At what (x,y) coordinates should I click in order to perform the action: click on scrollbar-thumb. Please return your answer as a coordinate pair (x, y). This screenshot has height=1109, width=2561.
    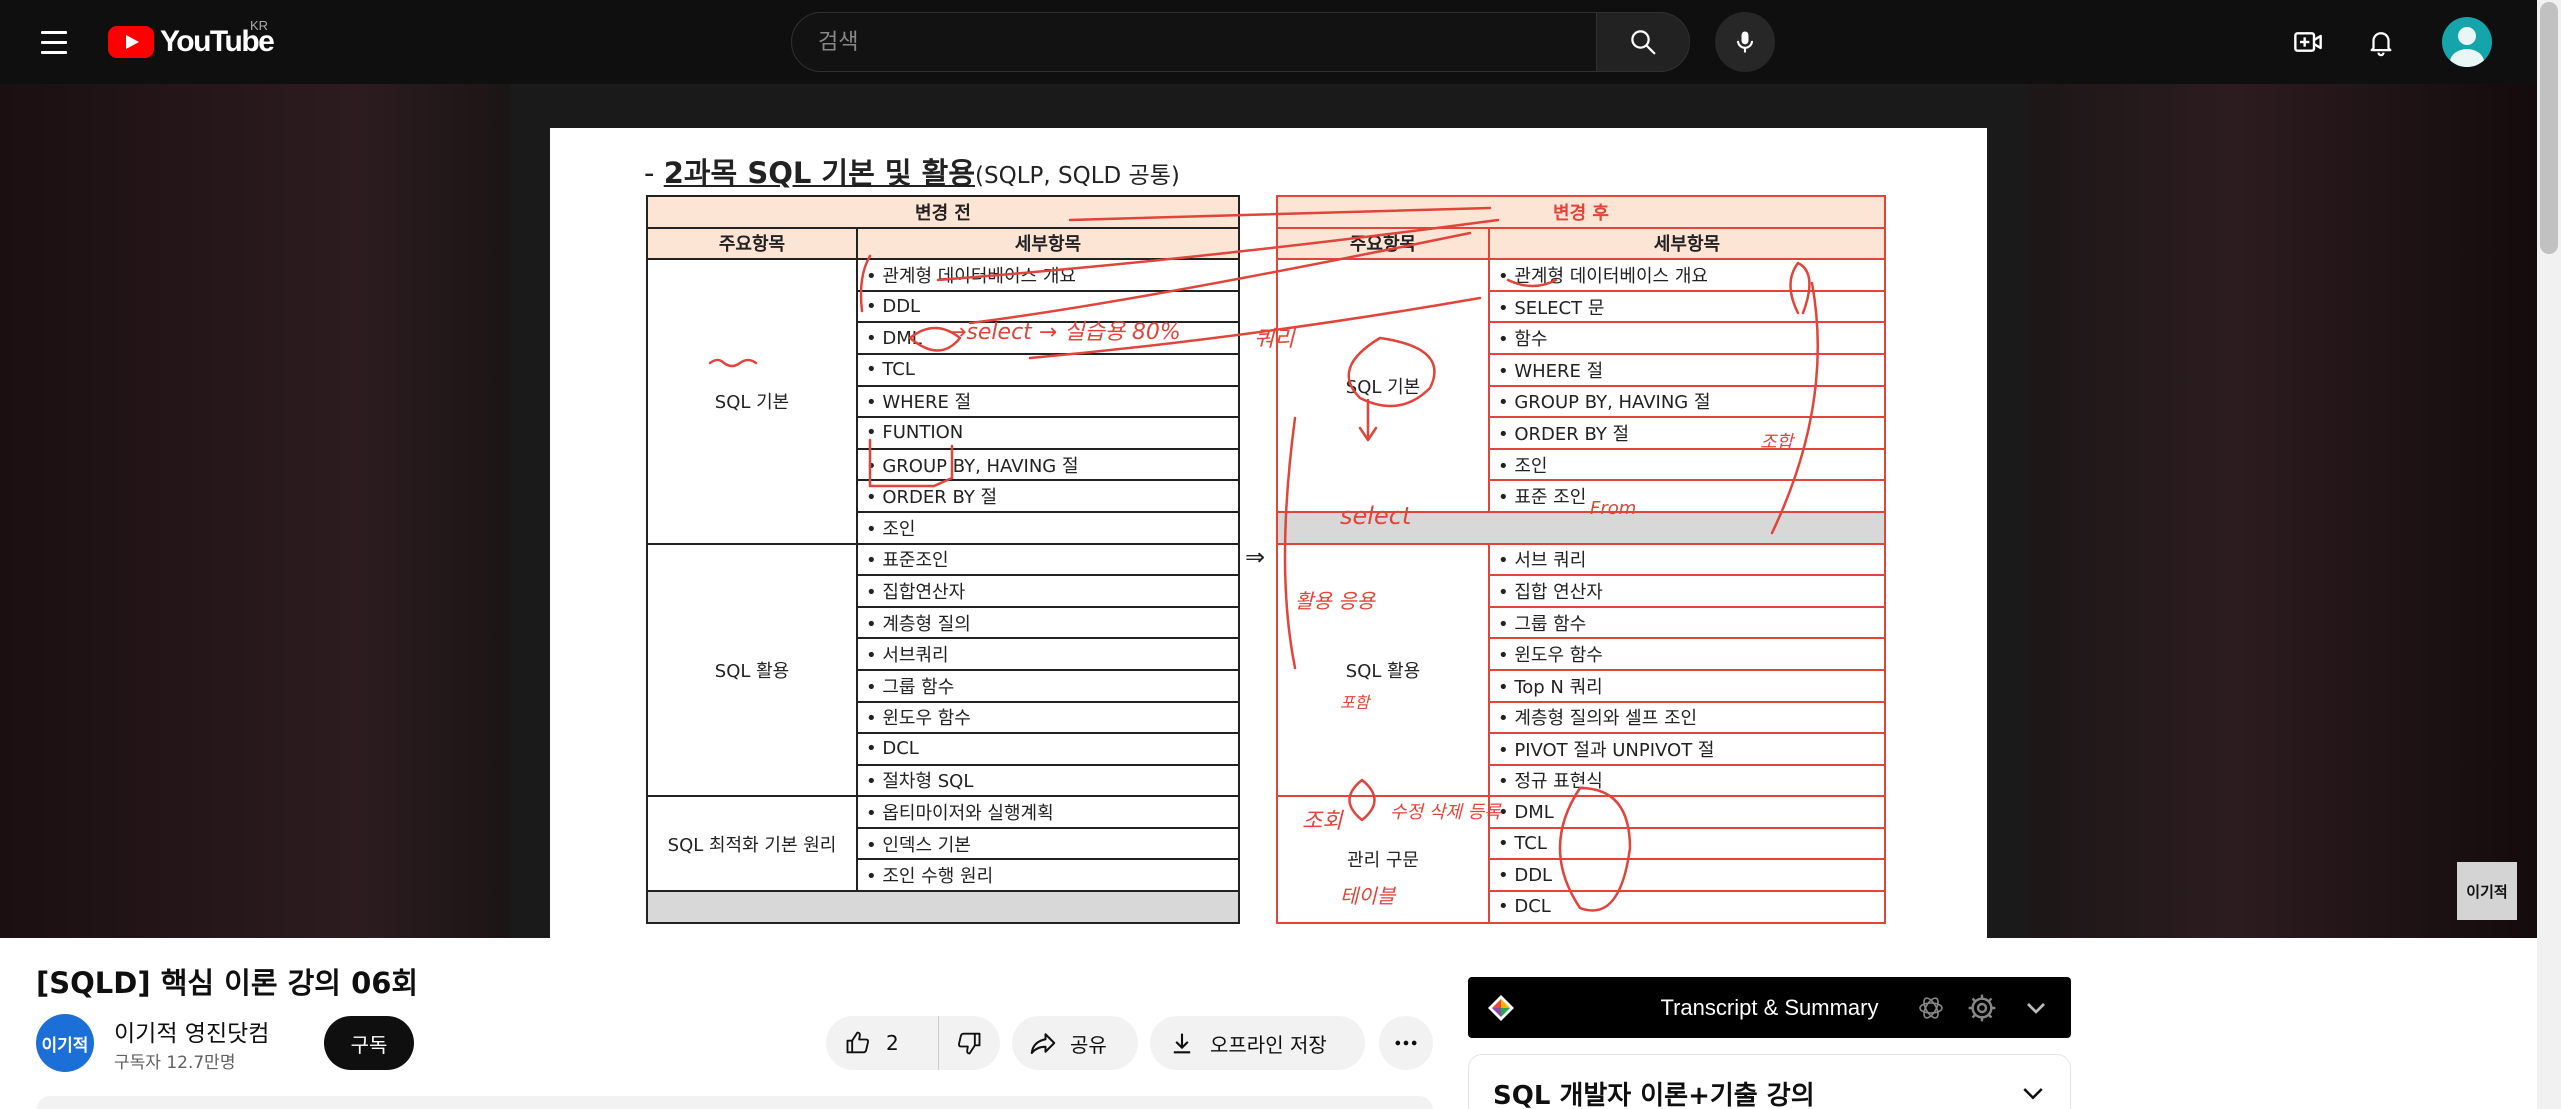
    Looking at the image, I should click on (2549, 128).